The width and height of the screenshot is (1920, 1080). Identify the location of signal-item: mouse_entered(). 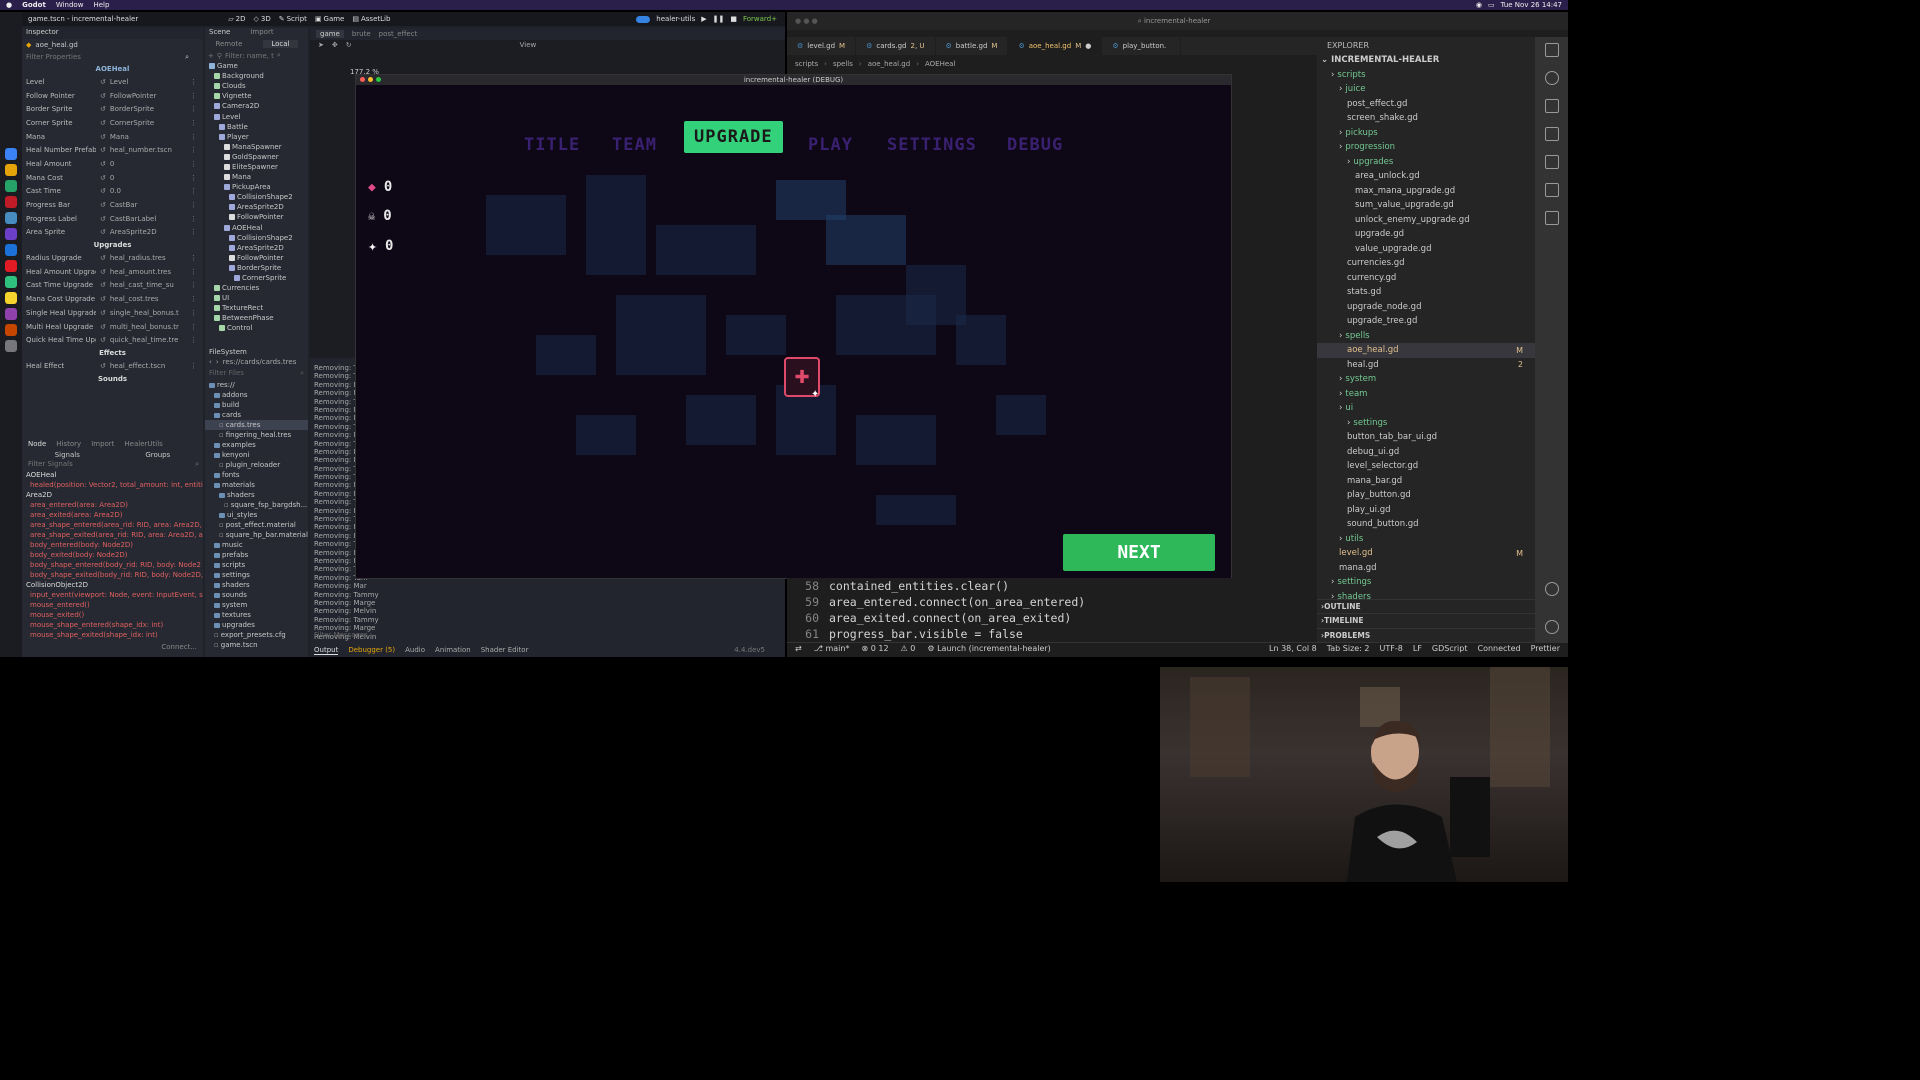
(112, 606).